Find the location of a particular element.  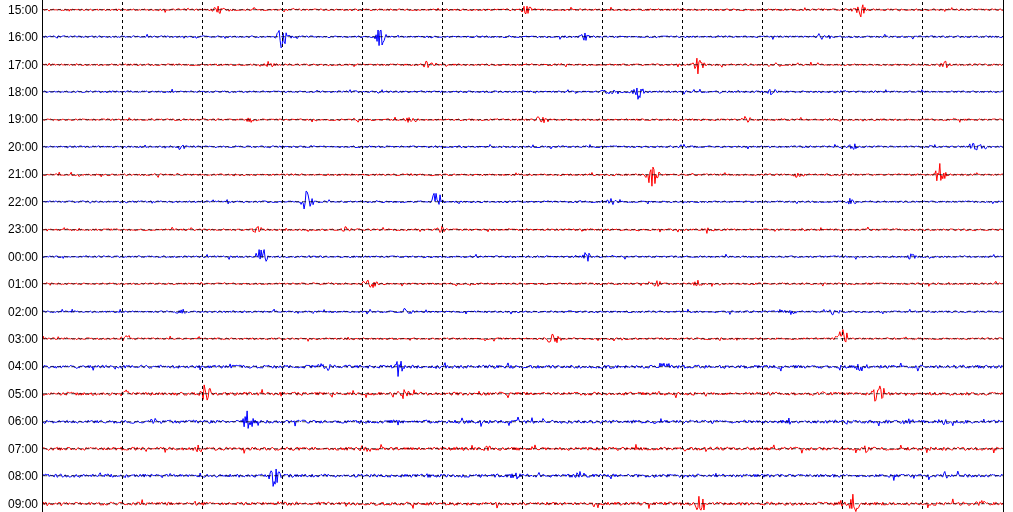

time-label: 19:00 is located at coordinates (22, 119).